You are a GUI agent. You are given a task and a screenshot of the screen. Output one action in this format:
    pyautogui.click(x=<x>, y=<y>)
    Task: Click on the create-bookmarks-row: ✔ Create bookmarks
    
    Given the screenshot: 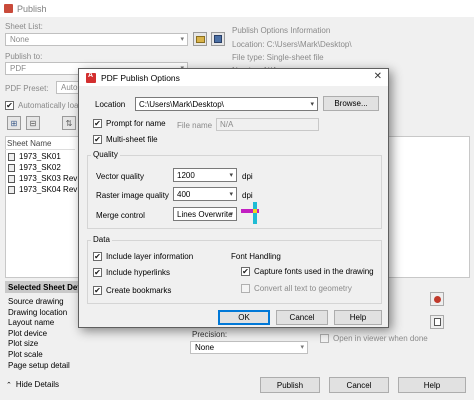 What is the action you would take?
    pyautogui.click(x=132, y=290)
    